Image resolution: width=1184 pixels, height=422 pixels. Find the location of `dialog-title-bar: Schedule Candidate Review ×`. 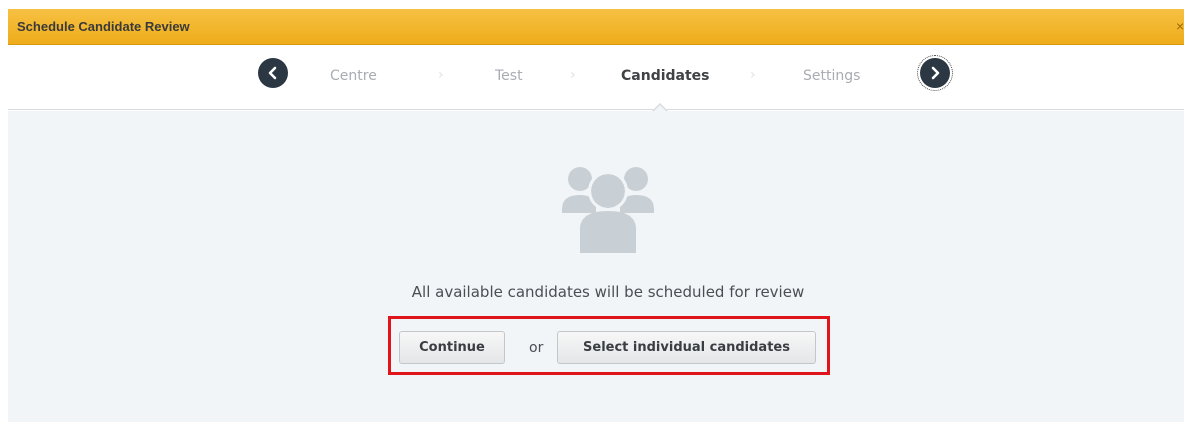

dialog-title-bar: Schedule Candidate Review × is located at coordinates (596, 27).